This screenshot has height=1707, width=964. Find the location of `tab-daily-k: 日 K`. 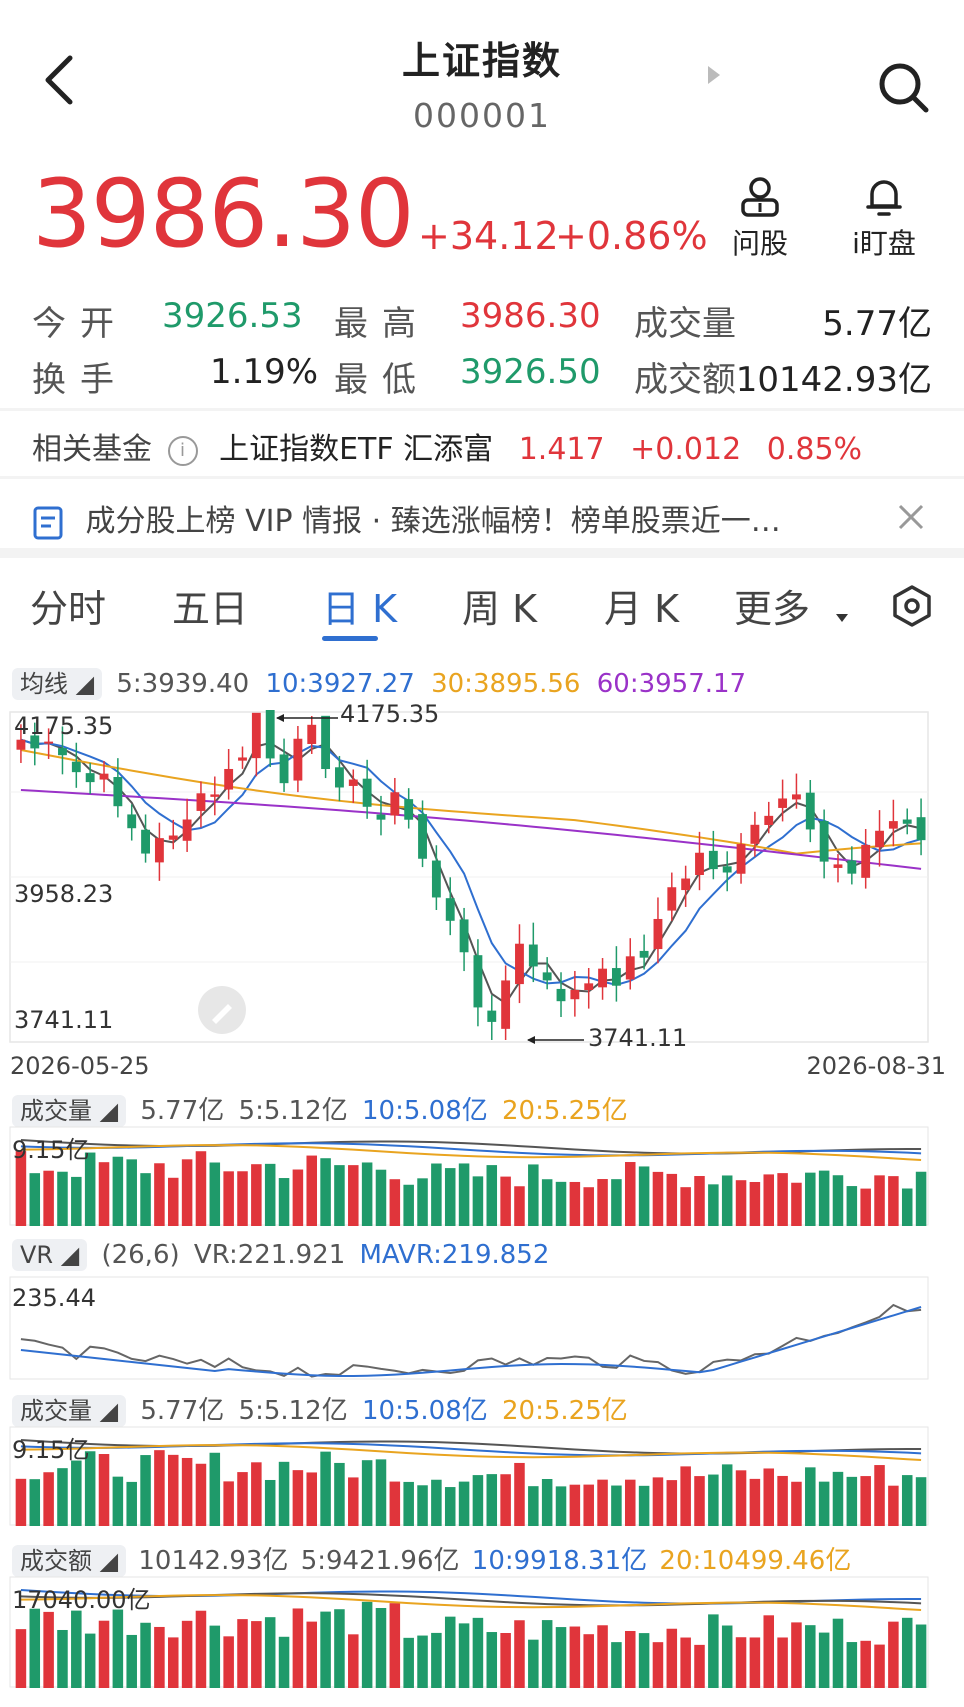

tab-daily-k: 日 K is located at coordinates (359, 605).